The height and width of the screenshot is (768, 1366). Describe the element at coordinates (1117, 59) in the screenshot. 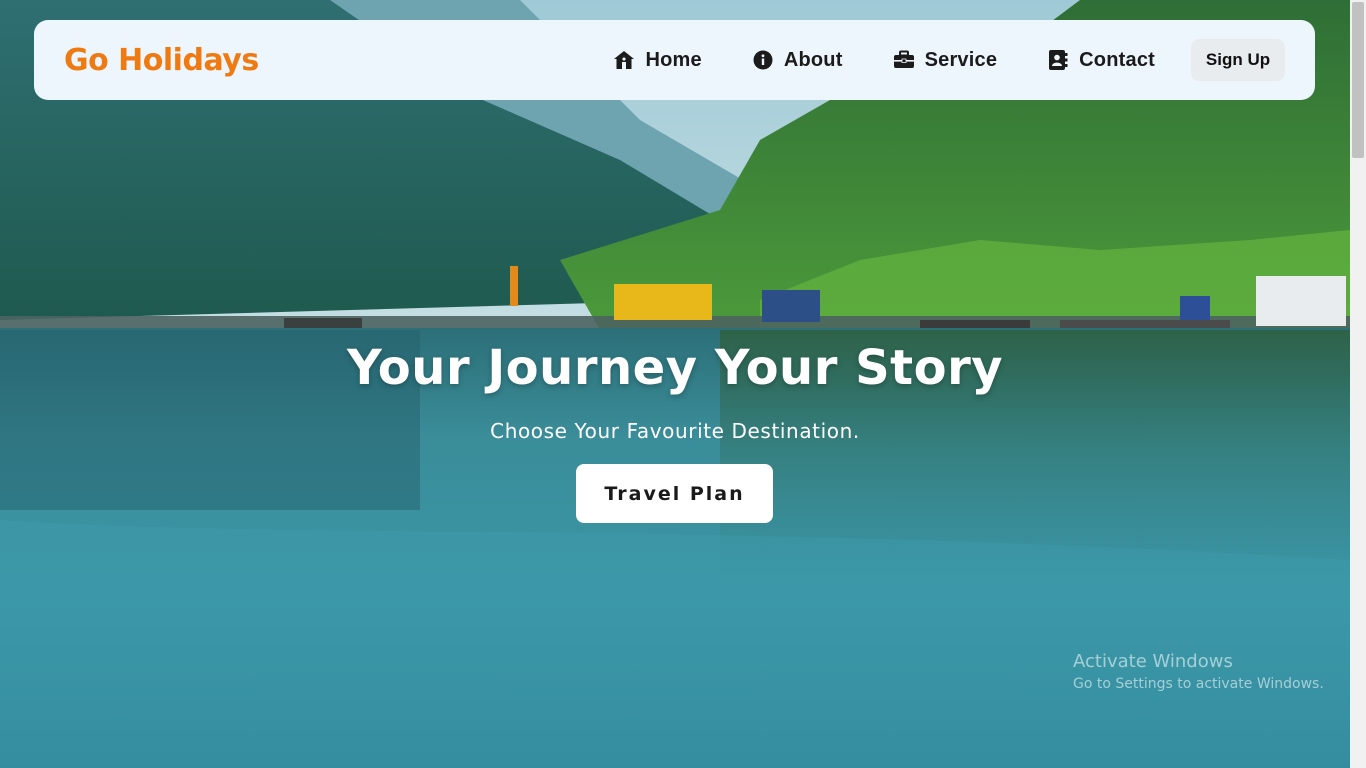

I see `nav-label-contact: Contact` at that location.